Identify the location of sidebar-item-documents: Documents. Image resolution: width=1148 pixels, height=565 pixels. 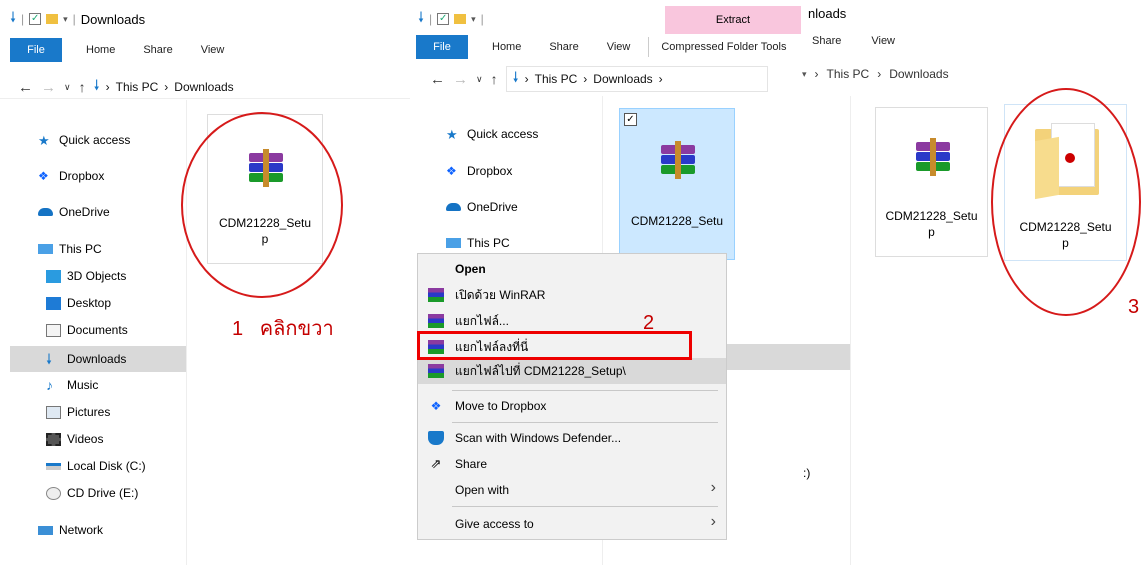
(87, 330).